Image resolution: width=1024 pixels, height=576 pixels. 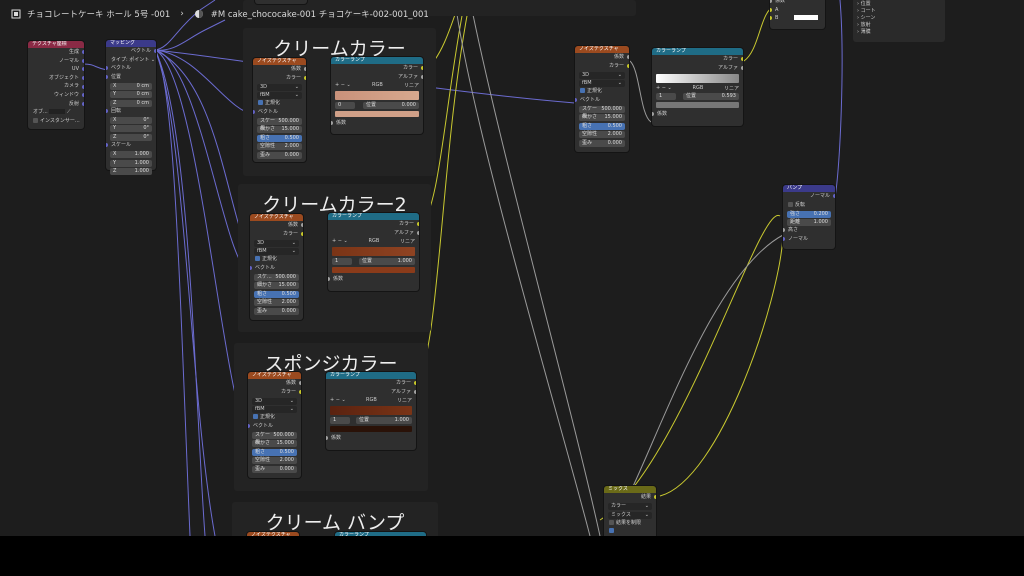 I want to click on panel-item: › コート, so click(x=899, y=10).